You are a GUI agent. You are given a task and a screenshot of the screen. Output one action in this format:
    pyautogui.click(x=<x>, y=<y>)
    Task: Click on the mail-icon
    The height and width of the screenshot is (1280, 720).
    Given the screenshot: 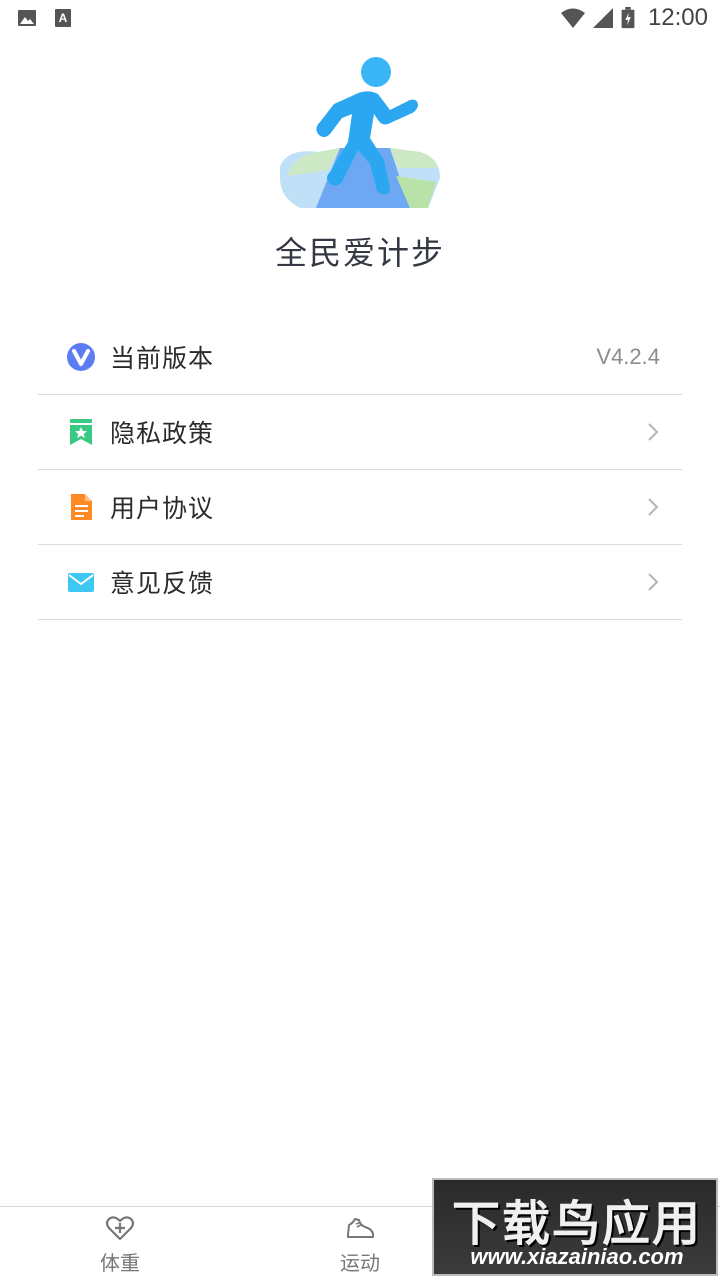 What is the action you would take?
    pyautogui.click(x=81, y=582)
    